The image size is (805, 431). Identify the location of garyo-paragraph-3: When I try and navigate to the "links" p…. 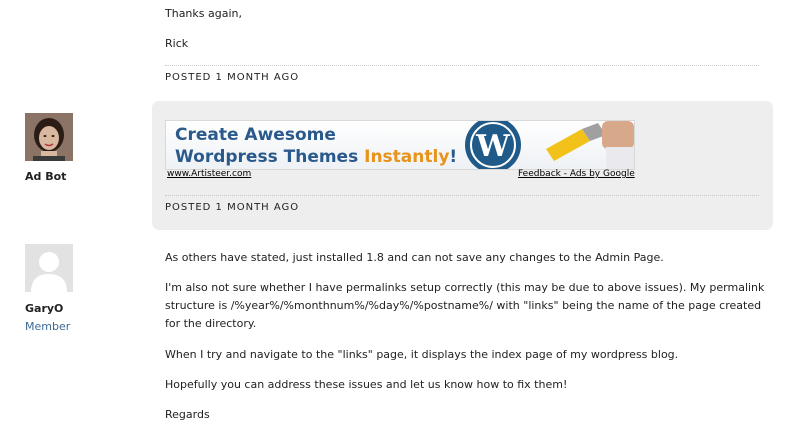
(422, 354).